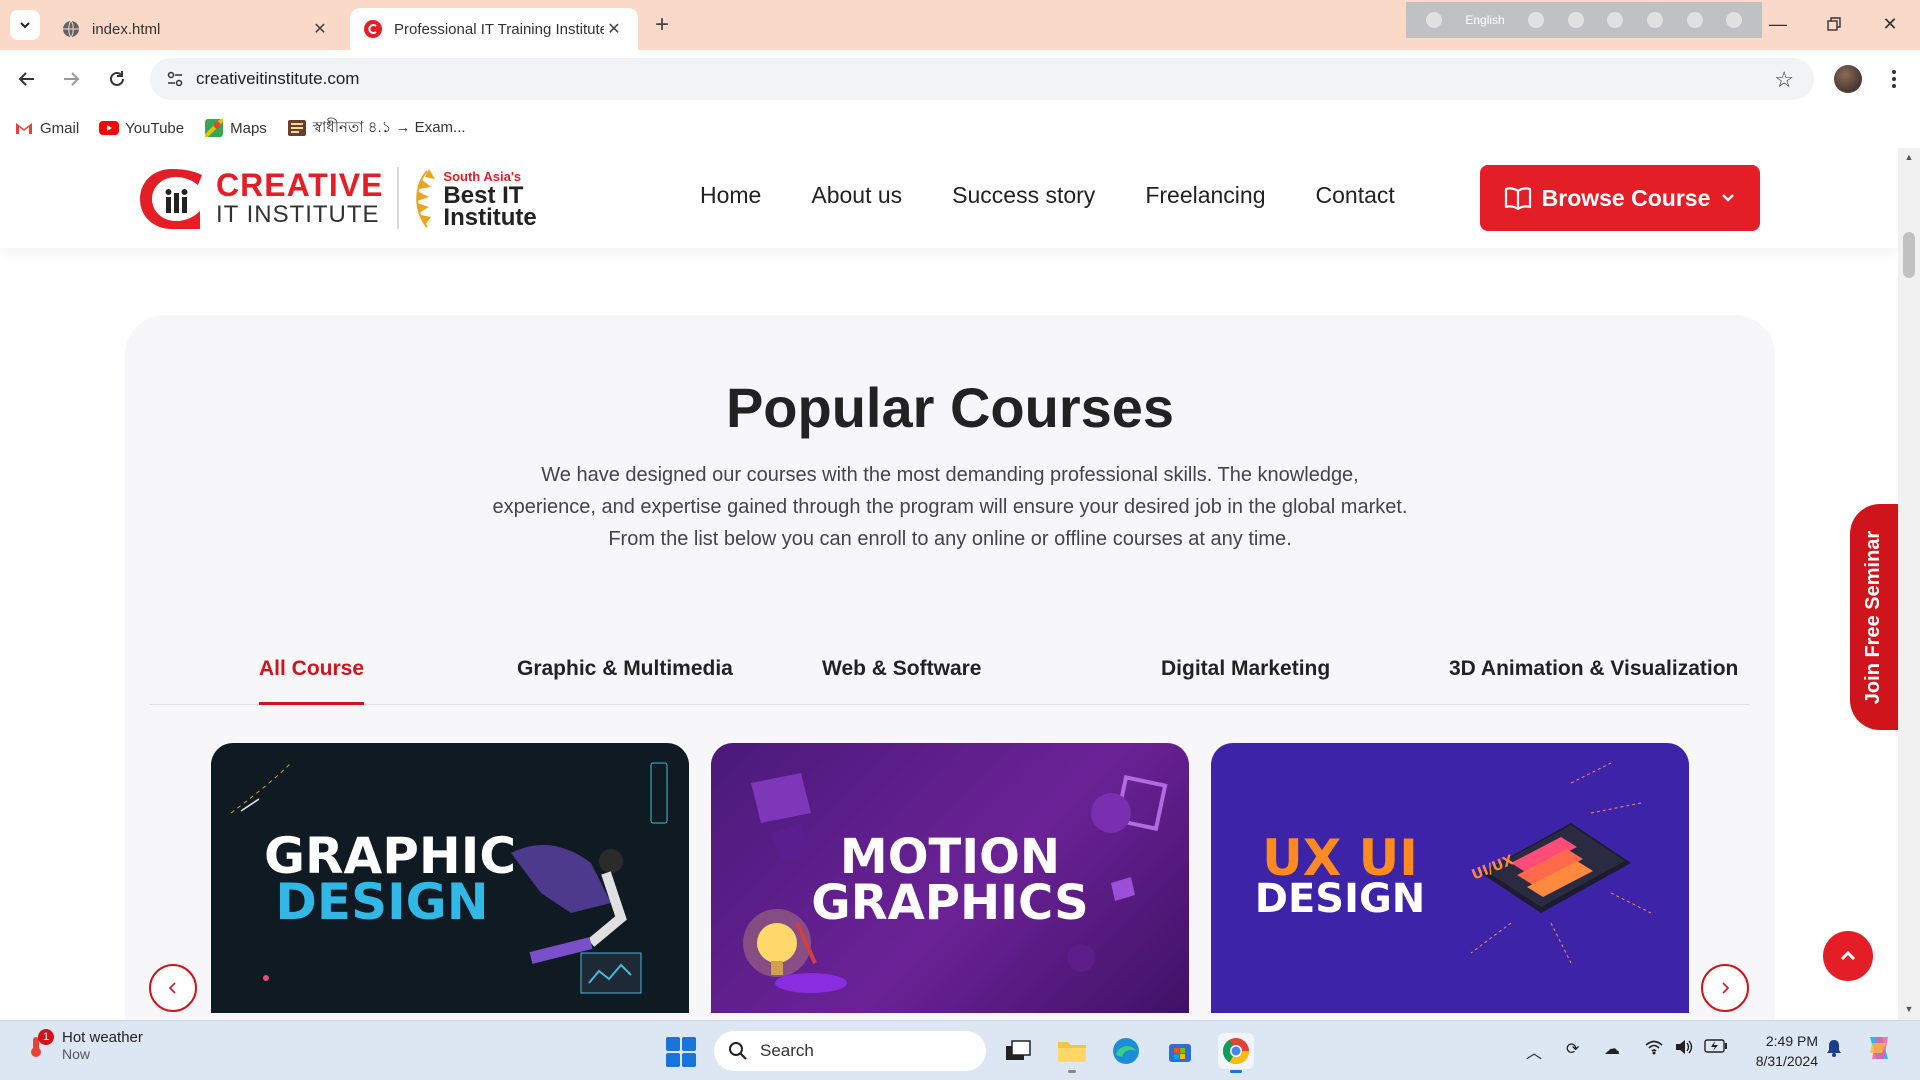 Image resolution: width=1920 pixels, height=1080 pixels. I want to click on bookmark-favicon-icon, so click(297, 128).